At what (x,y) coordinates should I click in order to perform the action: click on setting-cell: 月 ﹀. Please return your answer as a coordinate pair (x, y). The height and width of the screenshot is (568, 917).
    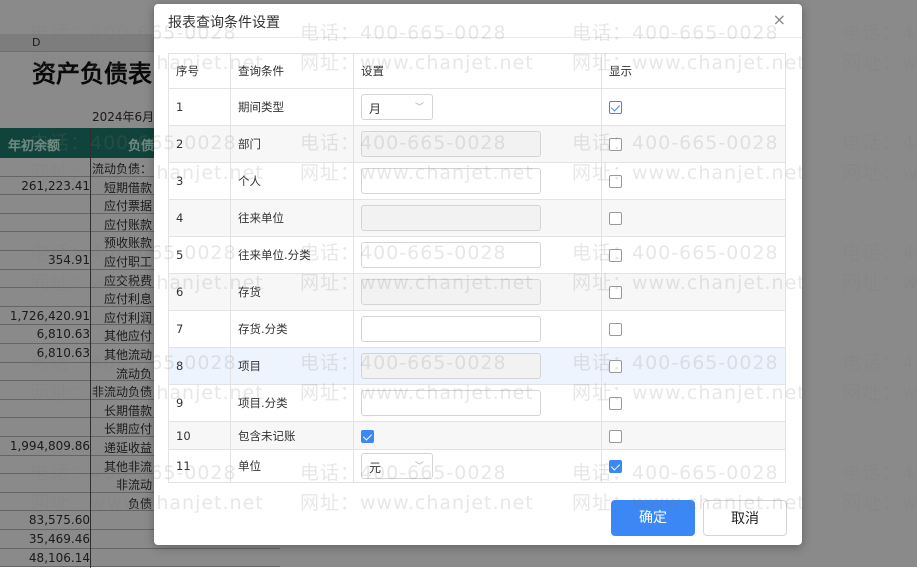
    Looking at the image, I should click on (477, 107).